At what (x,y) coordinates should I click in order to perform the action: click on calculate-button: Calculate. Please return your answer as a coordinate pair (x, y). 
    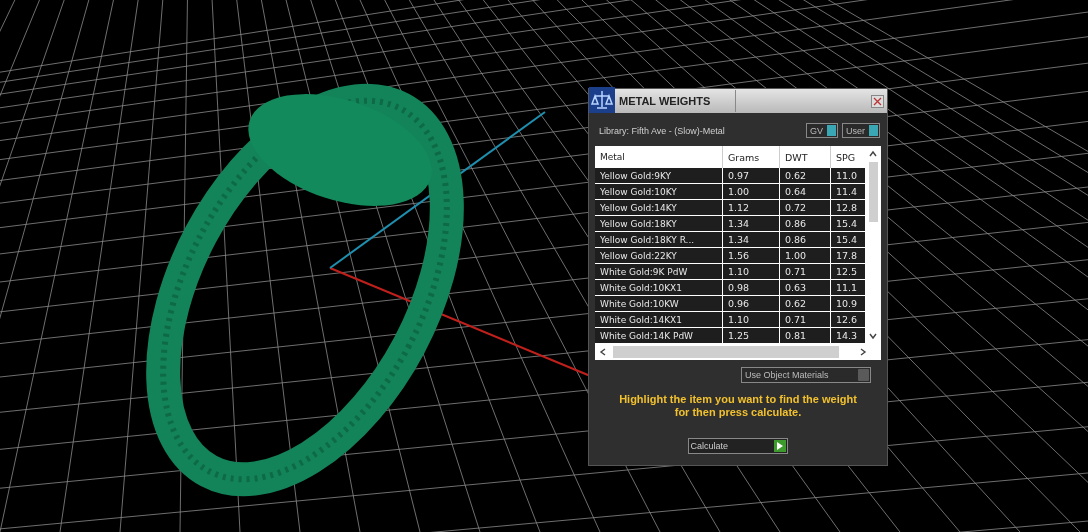
    Looking at the image, I should click on (737, 446).